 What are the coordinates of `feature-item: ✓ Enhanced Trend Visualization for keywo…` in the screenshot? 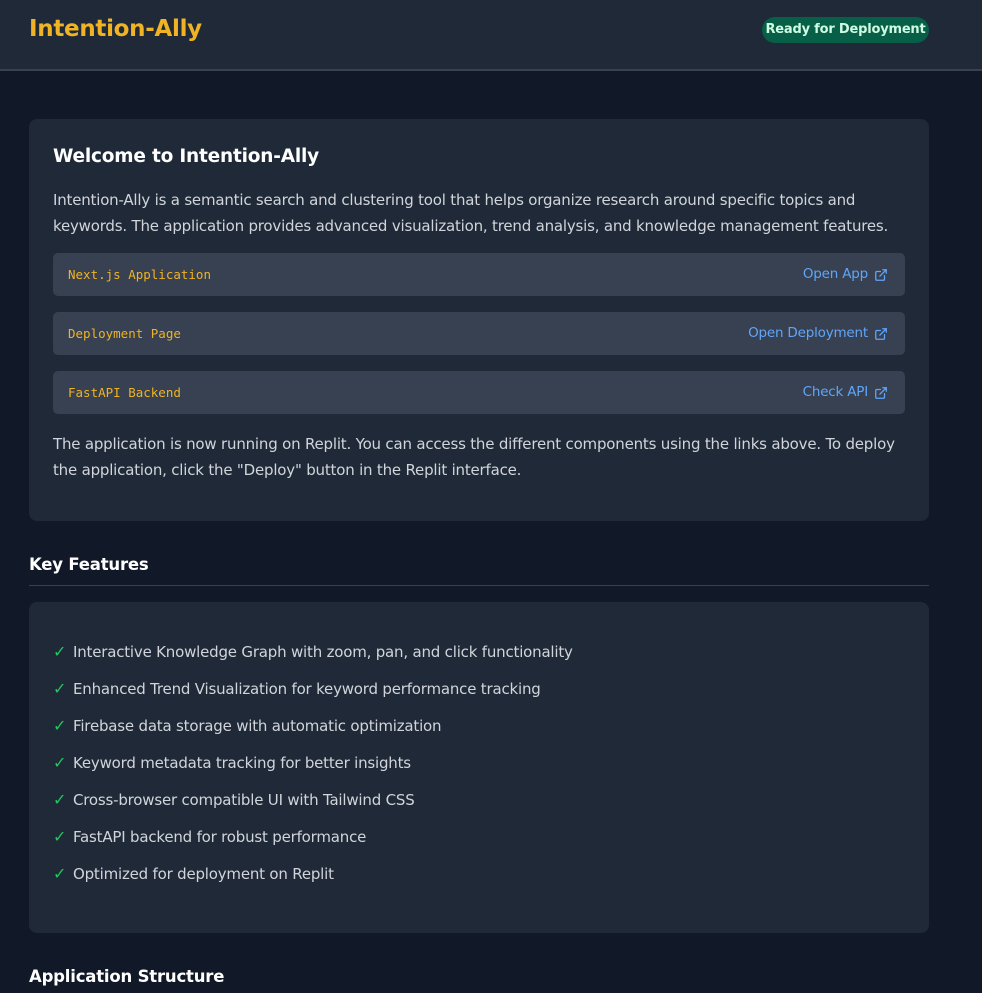 It's located at (313, 688).